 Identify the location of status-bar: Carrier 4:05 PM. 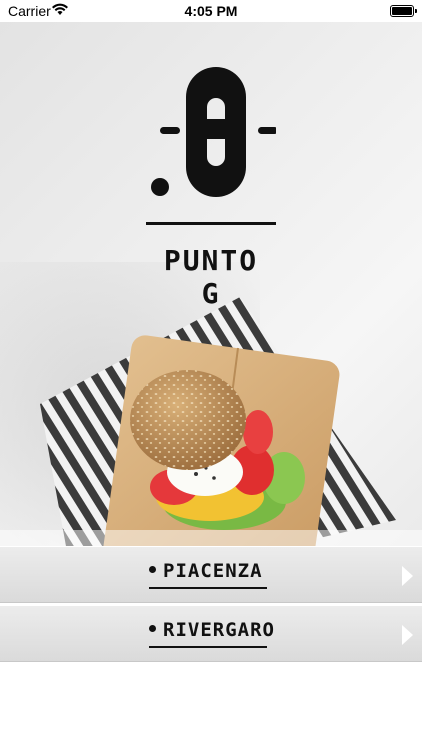
(211, 11).